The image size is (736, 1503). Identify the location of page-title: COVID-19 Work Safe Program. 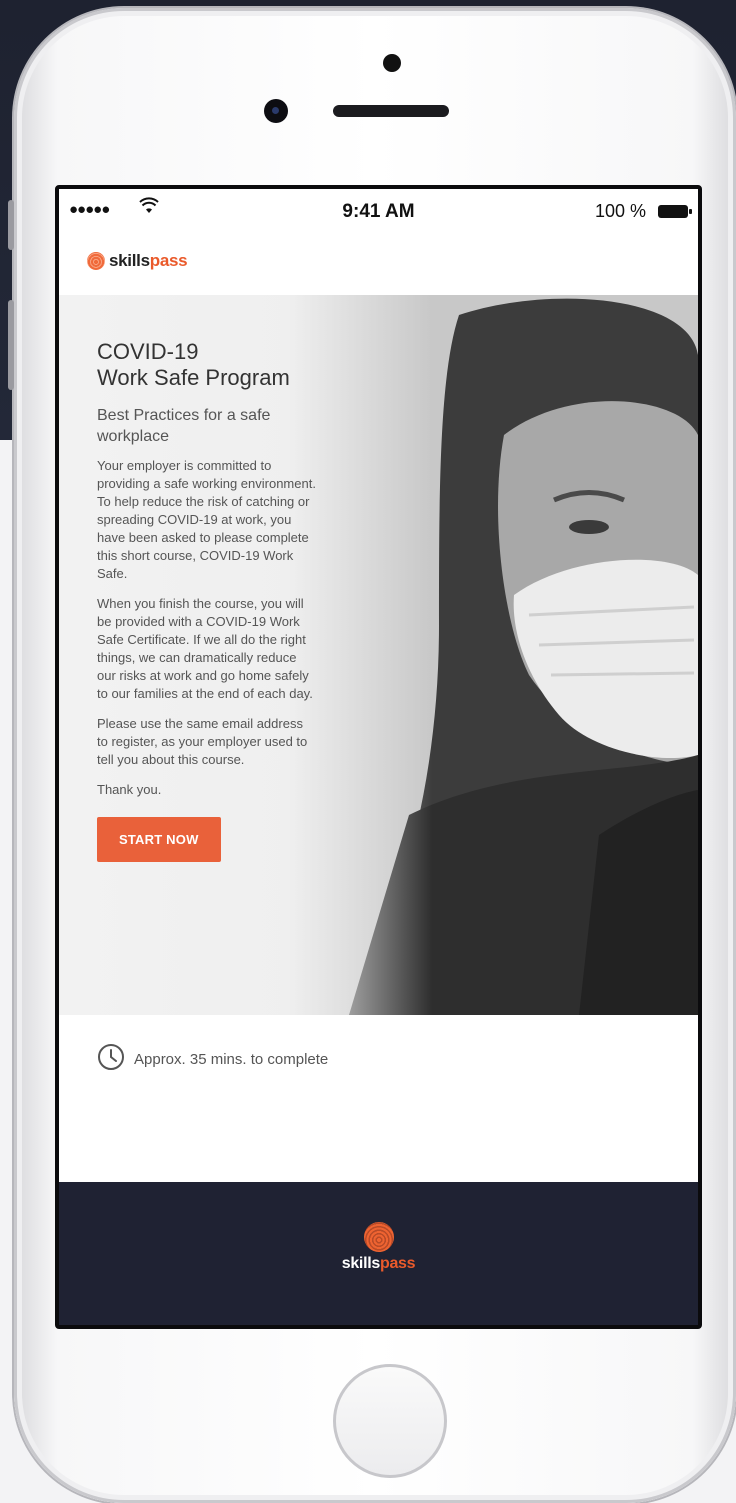
(193, 364).